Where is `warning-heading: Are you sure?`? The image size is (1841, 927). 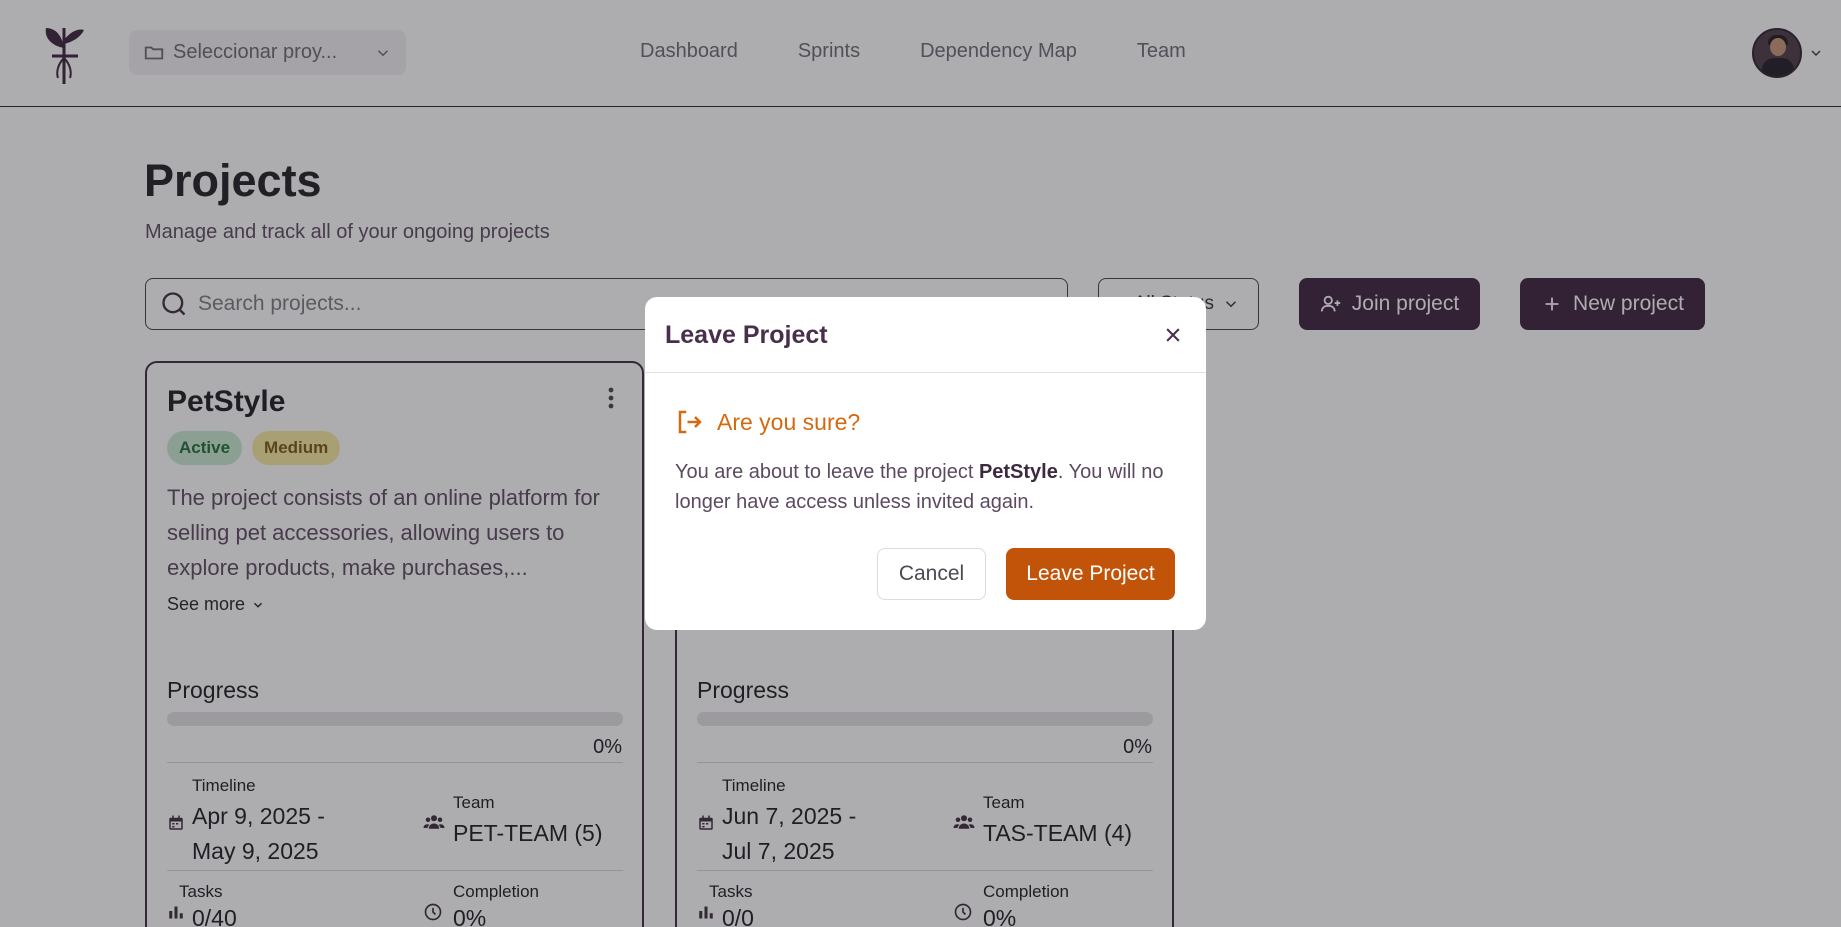 warning-heading: Are you sure? is located at coordinates (767, 422).